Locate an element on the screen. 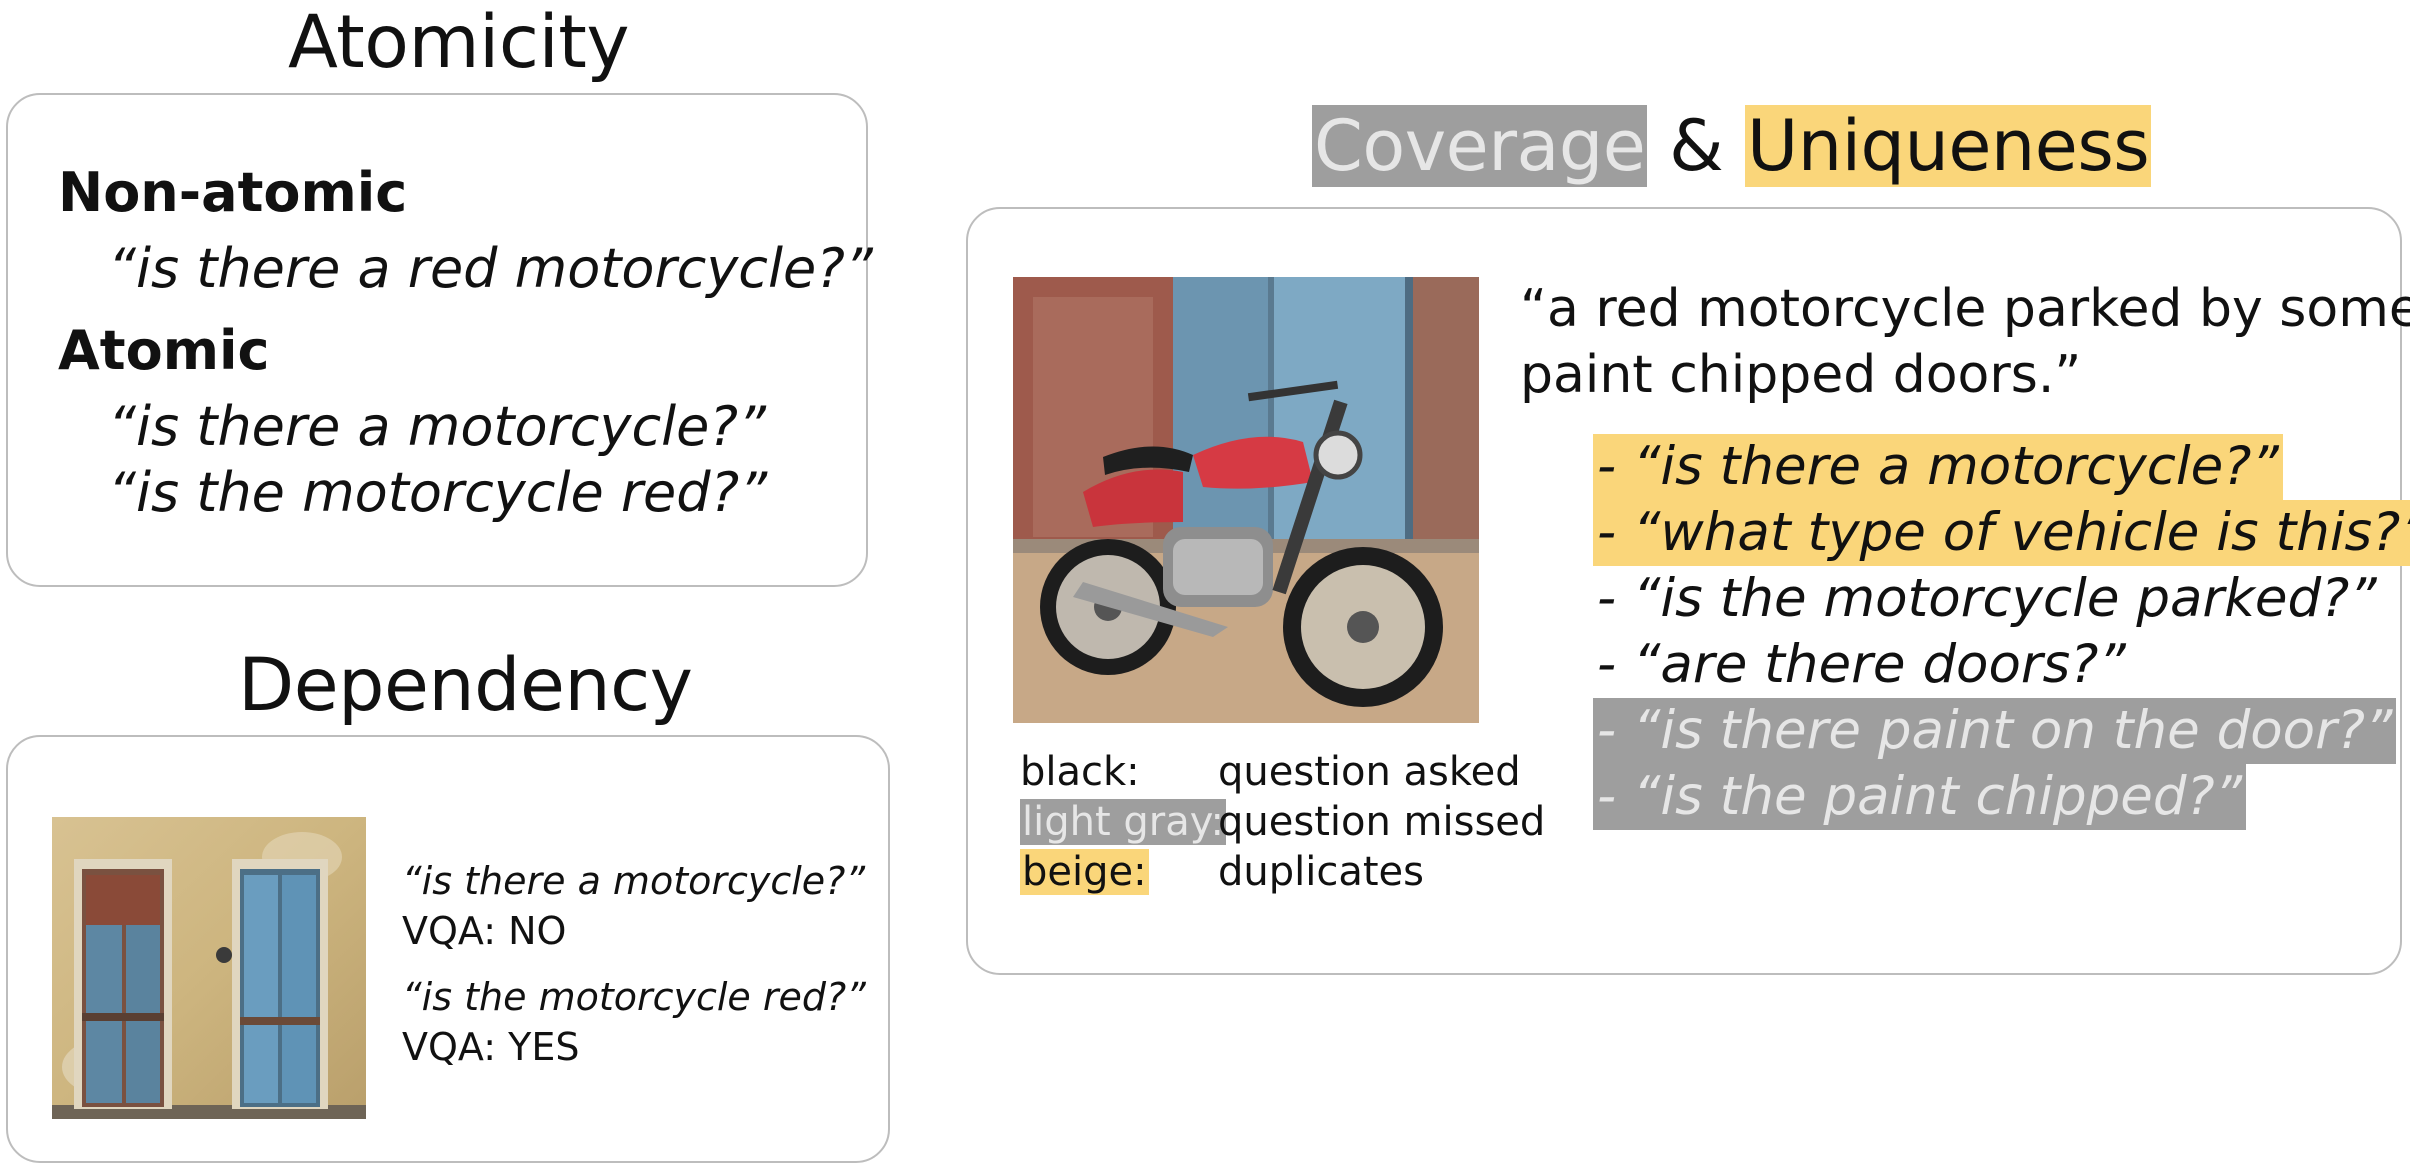  question-item: - “what type of vehicle is this?” is located at coordinates (2001, 533).